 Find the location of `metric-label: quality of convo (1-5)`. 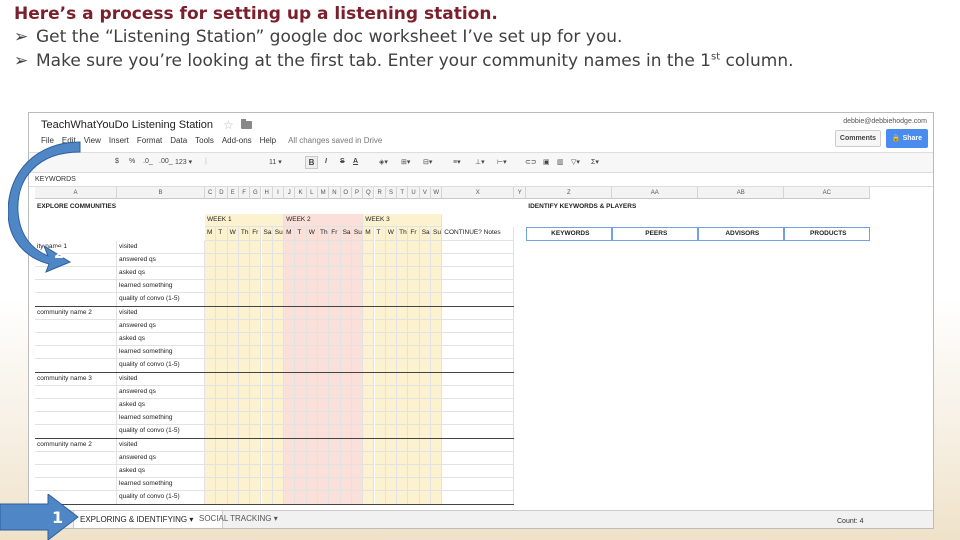

metric-label: quality of convo (1-5) is located at coordinates (161, 300).